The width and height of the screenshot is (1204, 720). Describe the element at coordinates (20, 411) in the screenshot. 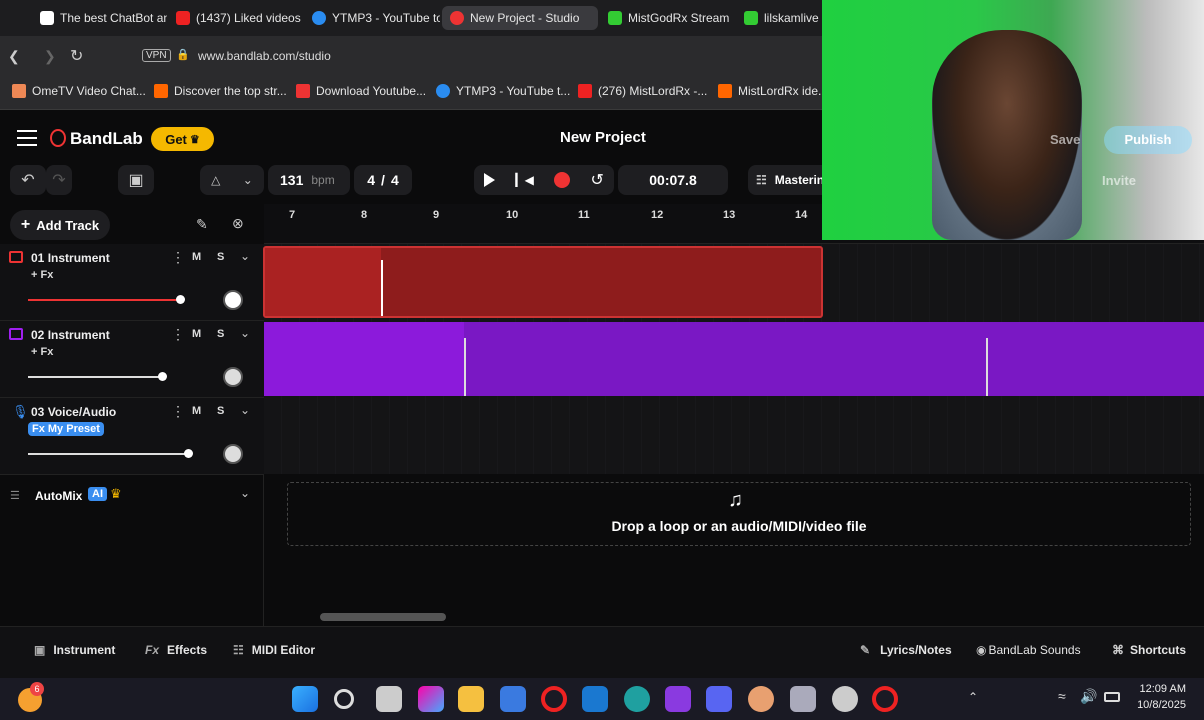

I see `microphone-icon: 🎙` at that location.